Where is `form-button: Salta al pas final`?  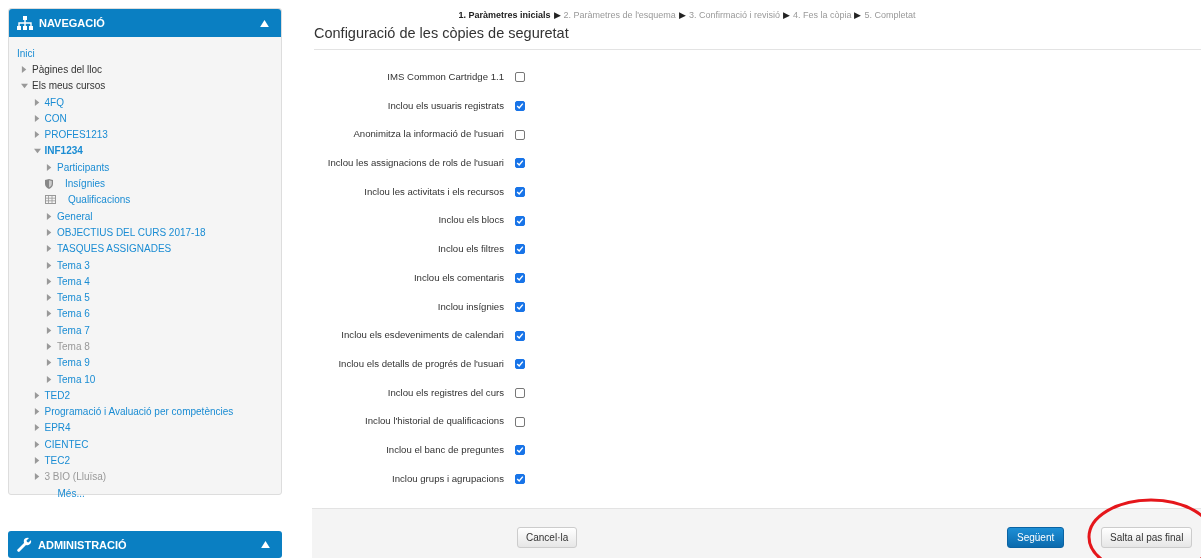 form-button: Salta al pas final is located at coordinates (1147, 537).